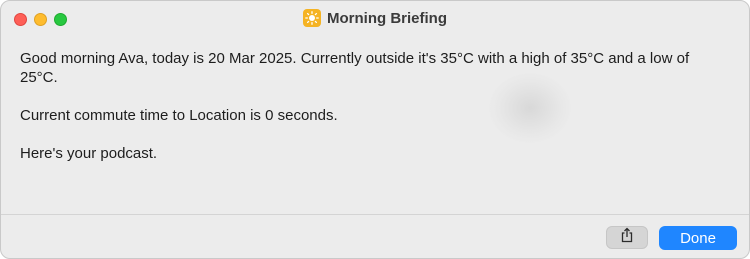  Describe the element at coordinates (312, 18) in the screenshot. I see `sun-icon` at that location.